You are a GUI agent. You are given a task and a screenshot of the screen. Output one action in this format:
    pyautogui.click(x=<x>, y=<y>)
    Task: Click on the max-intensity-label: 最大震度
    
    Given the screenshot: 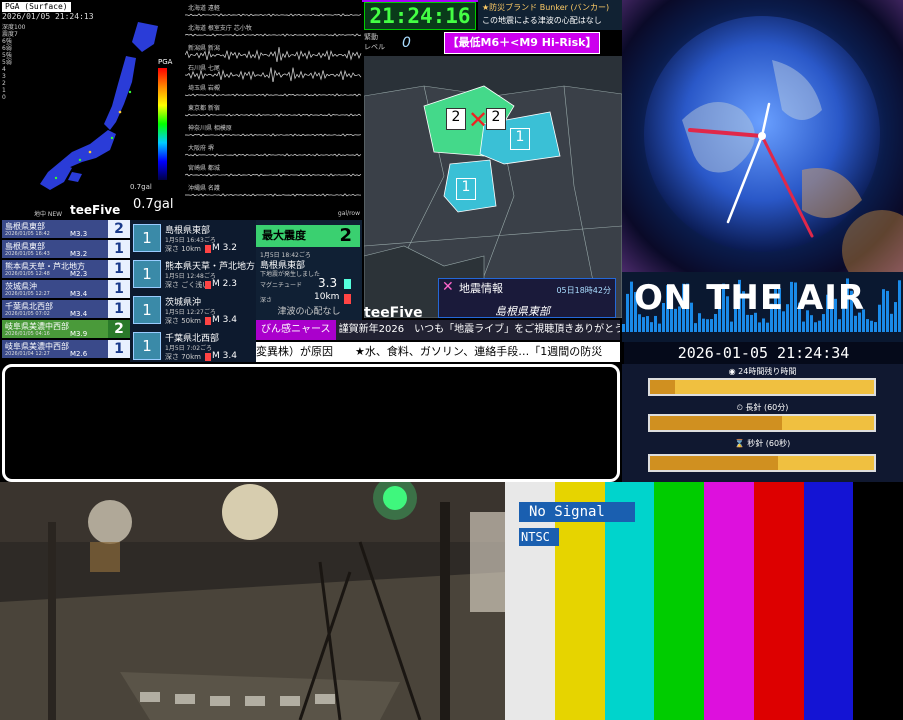 What is the action you would take?
    pyautogui.click(x=284, y=235)
    